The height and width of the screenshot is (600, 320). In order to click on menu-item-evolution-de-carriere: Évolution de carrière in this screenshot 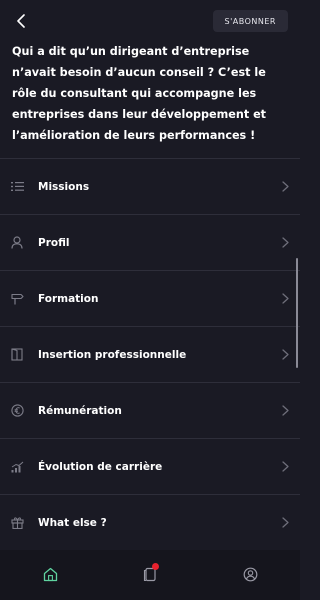, I will do `click(150, 467)`.